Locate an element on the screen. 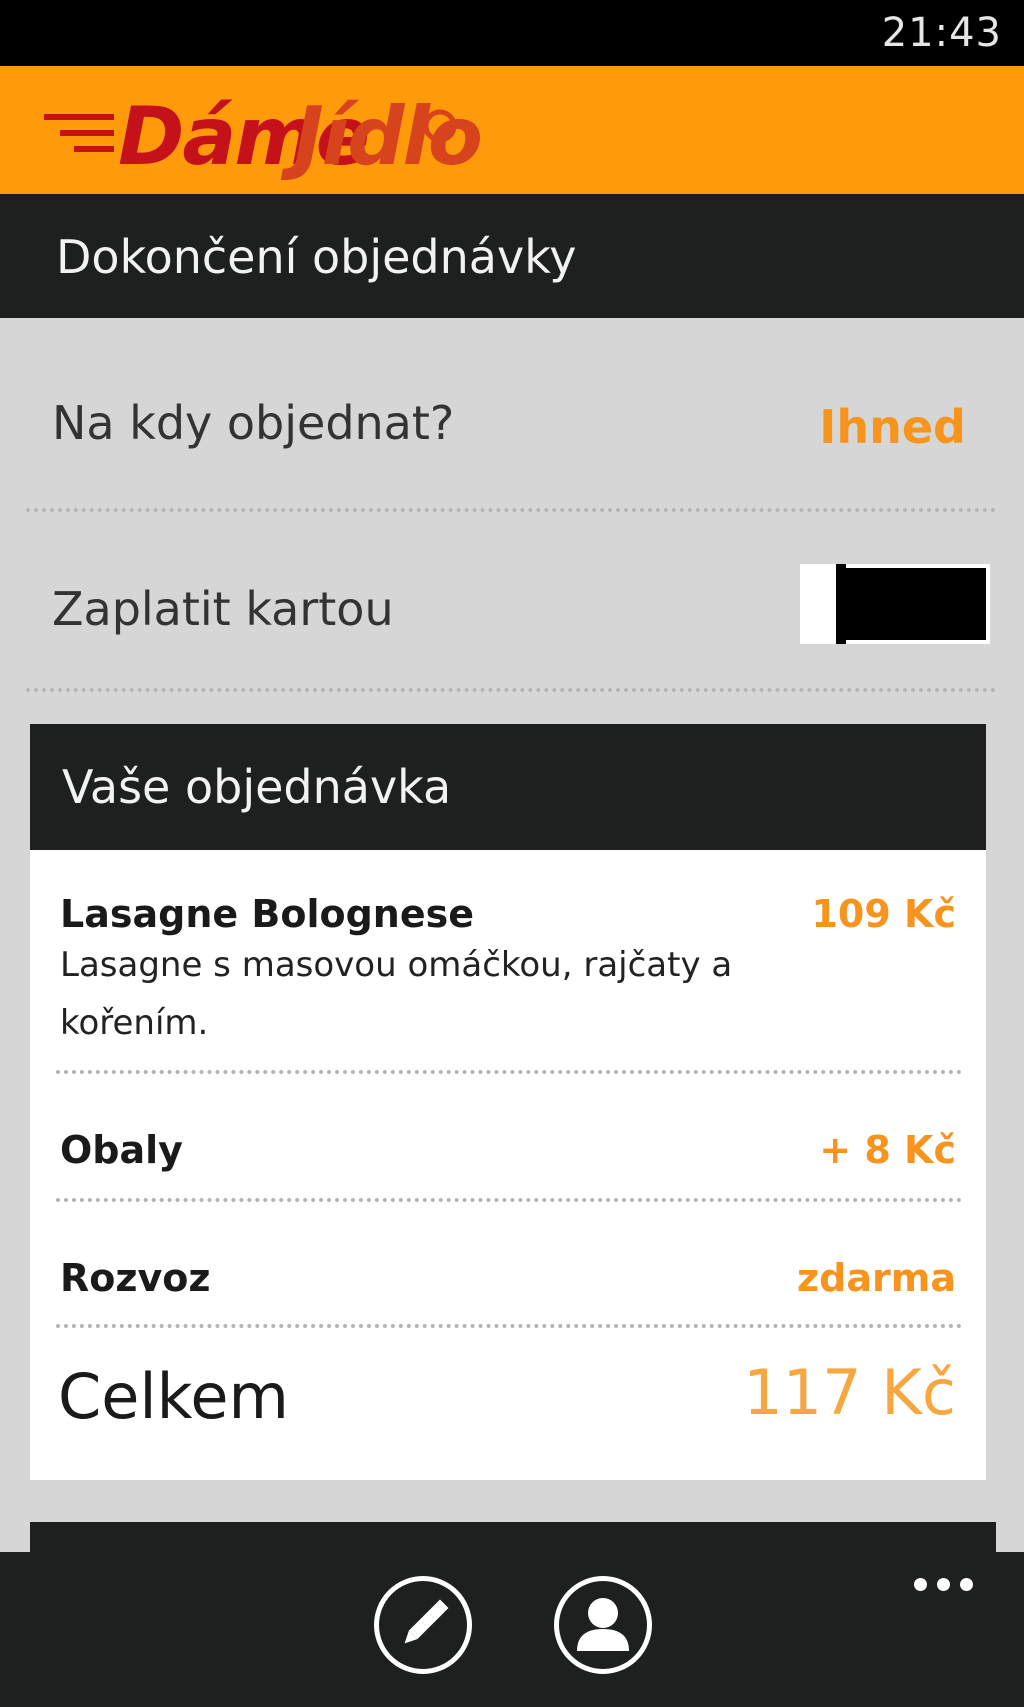 This screenshot has width=1024, height=1707. total-label: Celkem is located at coordinates (173, 1396).